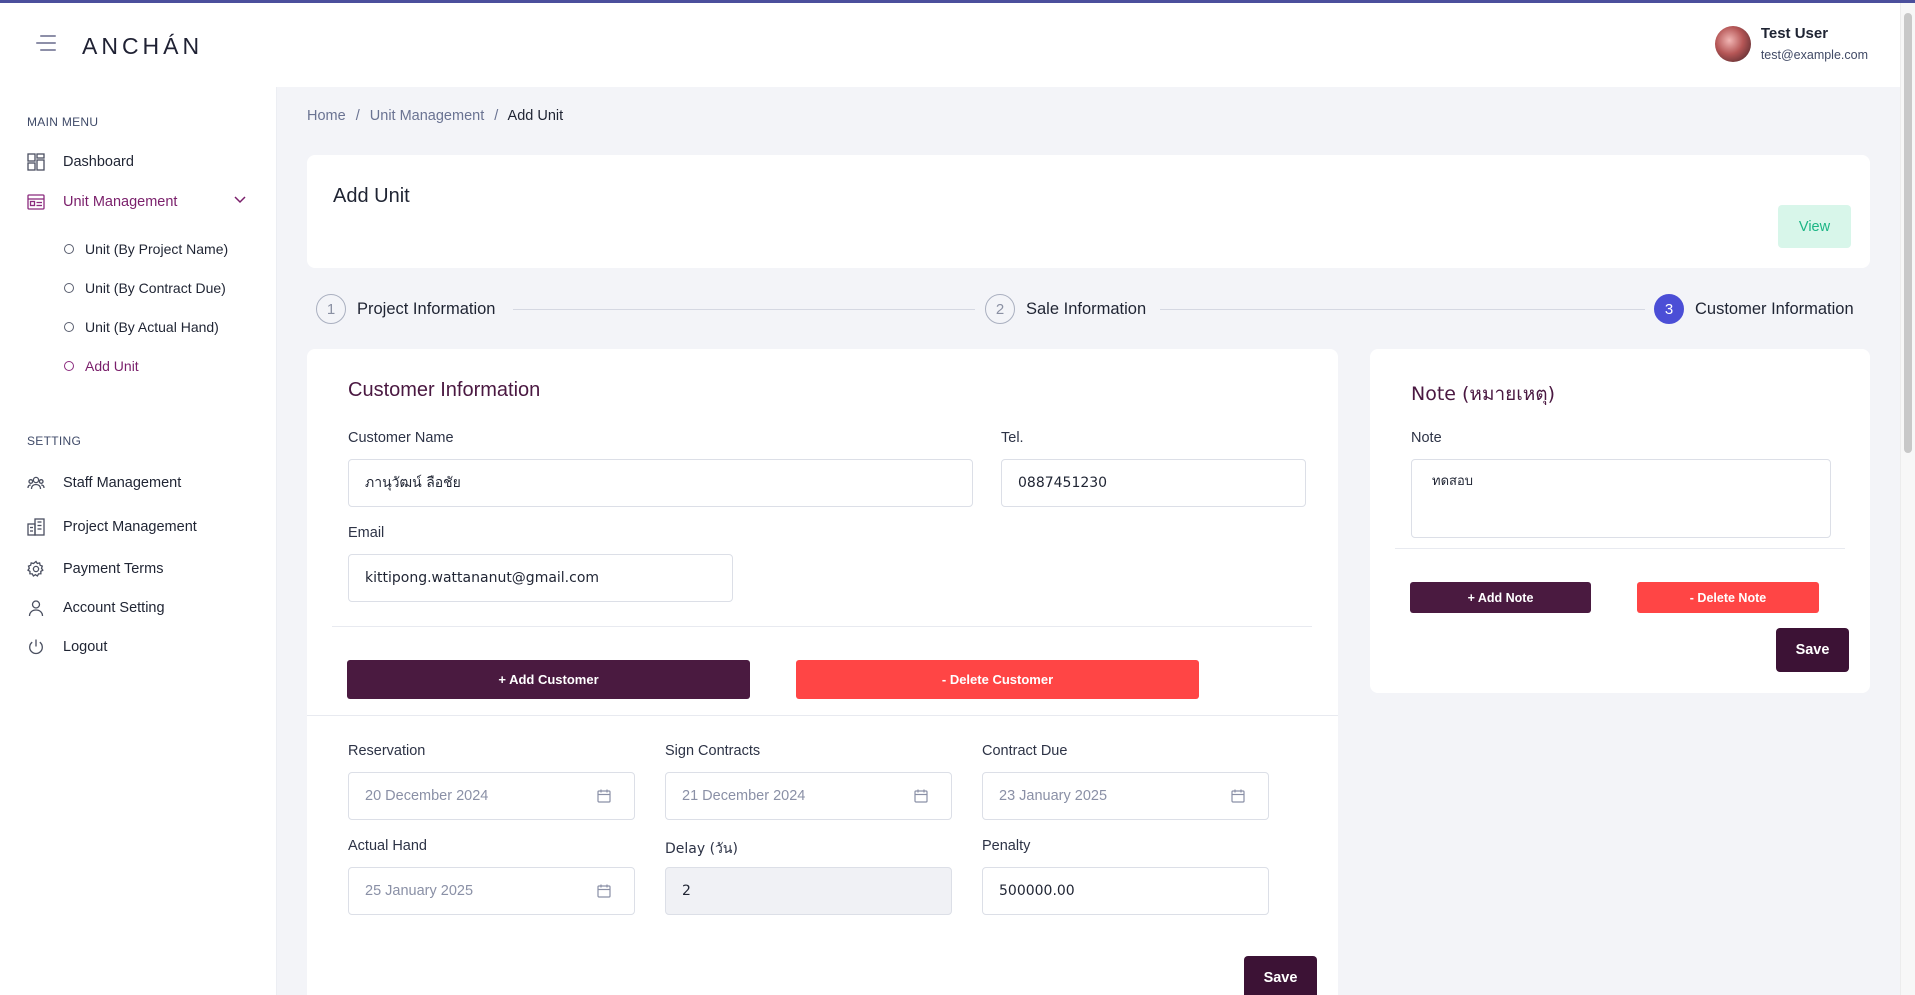  I want to click on reservation-date-input: 20 December 2024, so click(491, 796).